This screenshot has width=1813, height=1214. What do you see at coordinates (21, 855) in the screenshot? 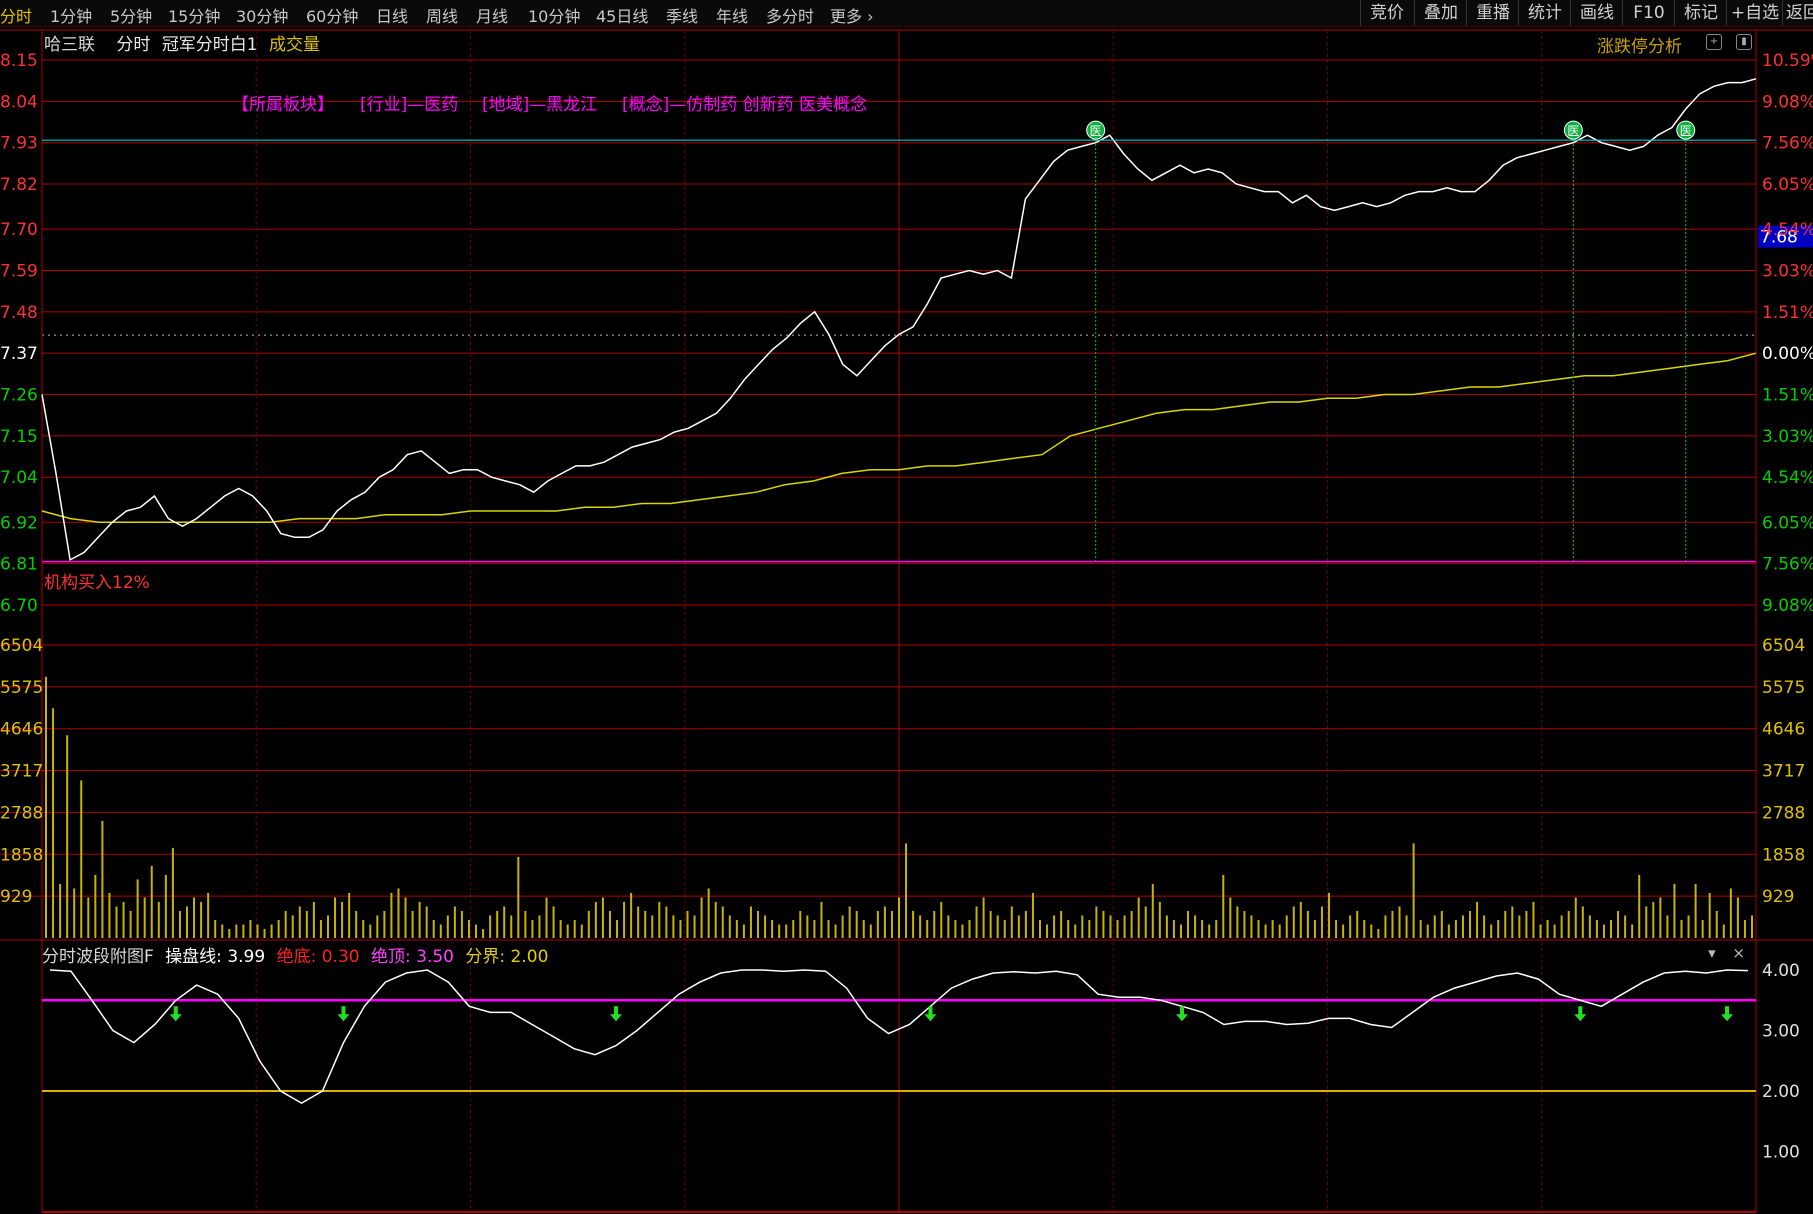
I see `volume-tick-label: 1858` at bounding box center [21, 855].